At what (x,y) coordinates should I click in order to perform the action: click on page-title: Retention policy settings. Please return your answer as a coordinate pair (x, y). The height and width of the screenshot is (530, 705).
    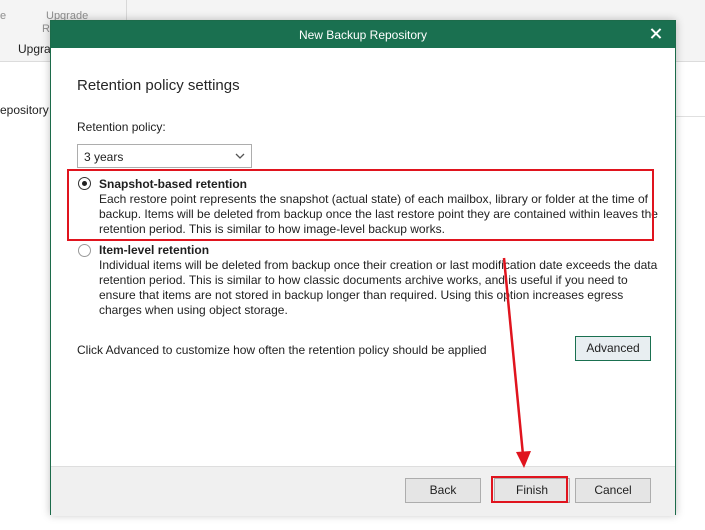
    Looking at the image, I should click on (158, 85).